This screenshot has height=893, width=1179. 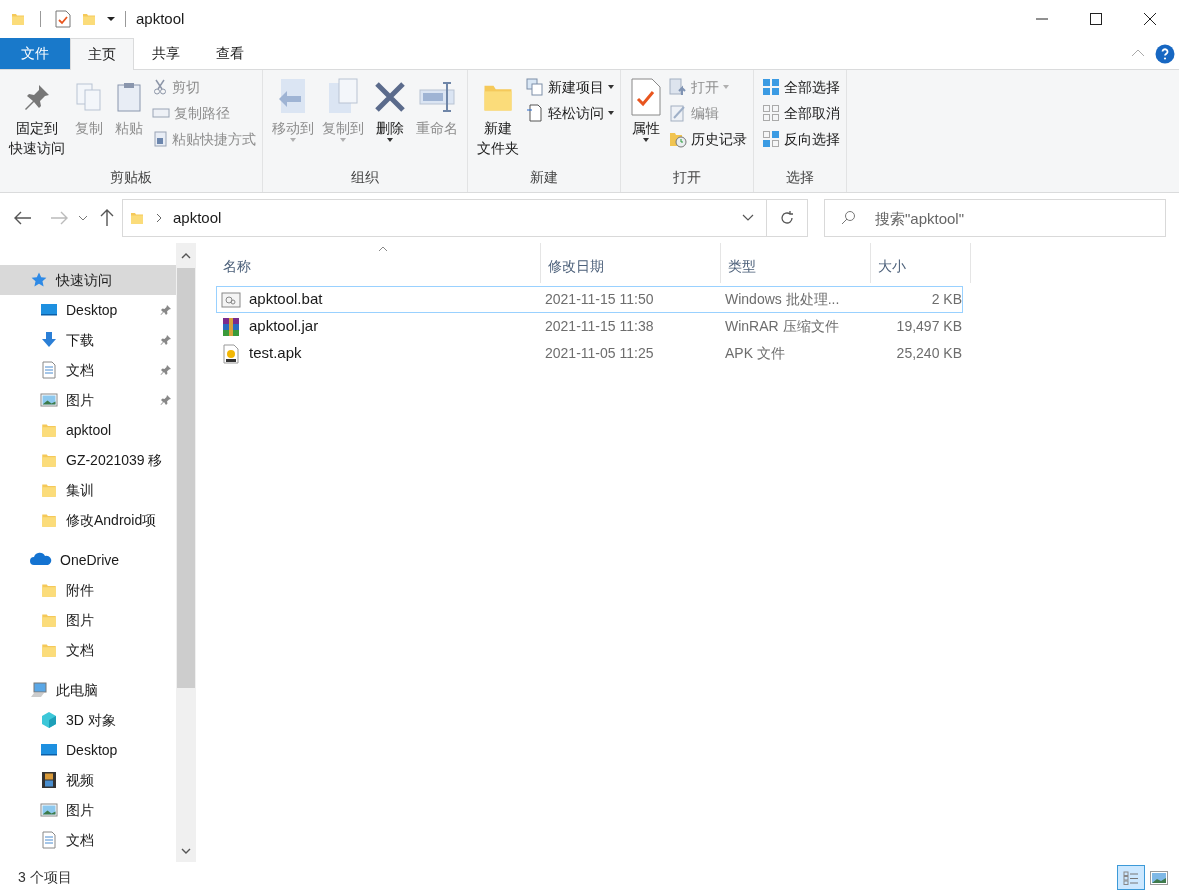 What do you see at coordinates (611, 87) in the screenshot?
I see `caret-icon` at bounding box center [611, 87].